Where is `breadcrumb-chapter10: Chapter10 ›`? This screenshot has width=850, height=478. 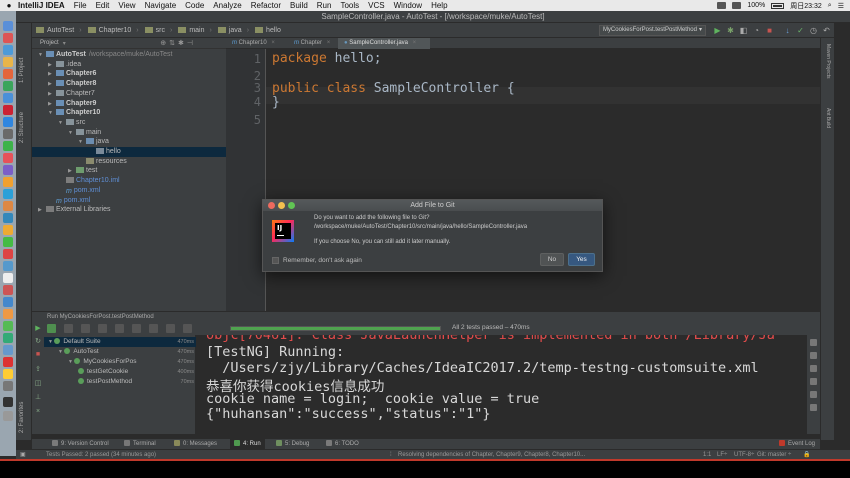 breadcrumb-chapter10: Chapter10 › is located at coordinates (113, 30).